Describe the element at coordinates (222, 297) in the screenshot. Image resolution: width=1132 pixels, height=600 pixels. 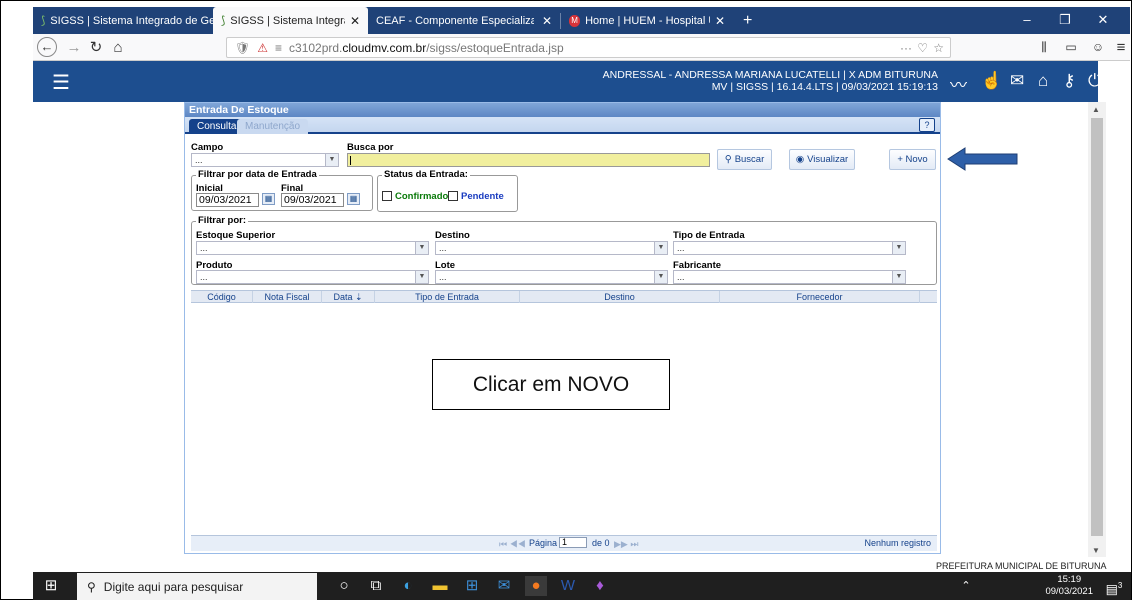
I see `col-codigo: Código` at that location.